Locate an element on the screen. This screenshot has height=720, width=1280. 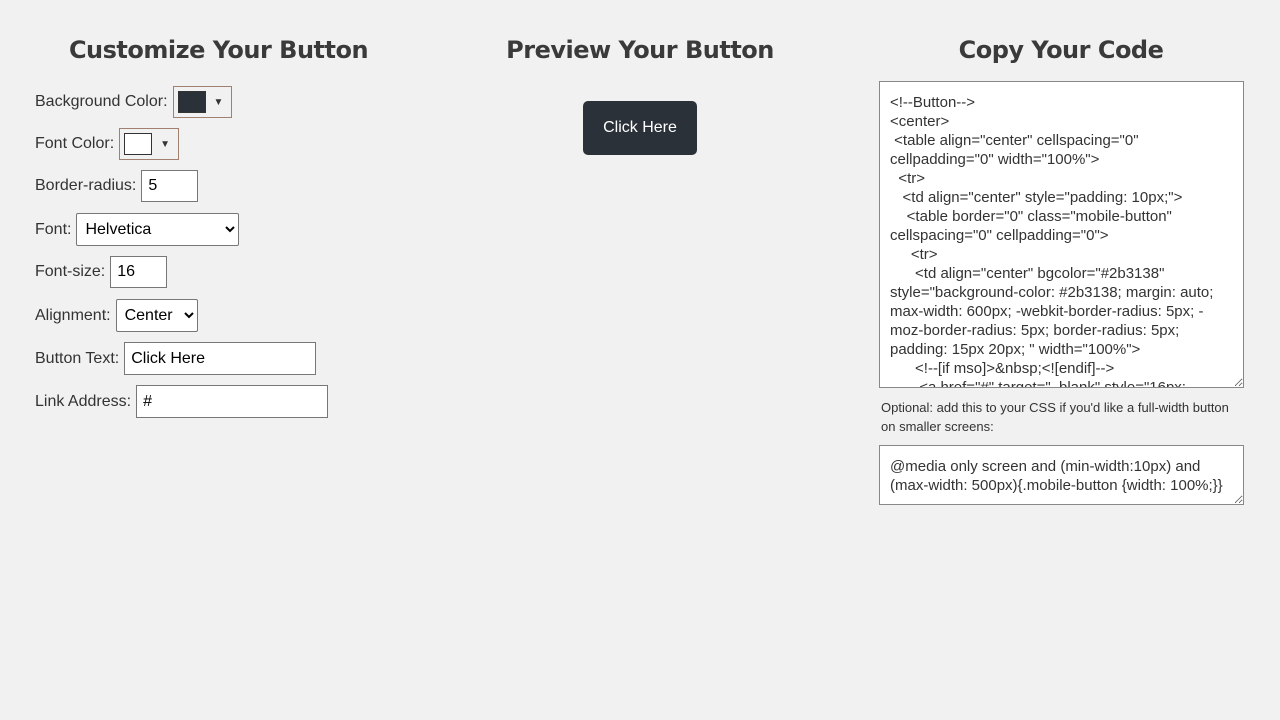
alignment-label: Alignment: is located at coordinates (73, 315).